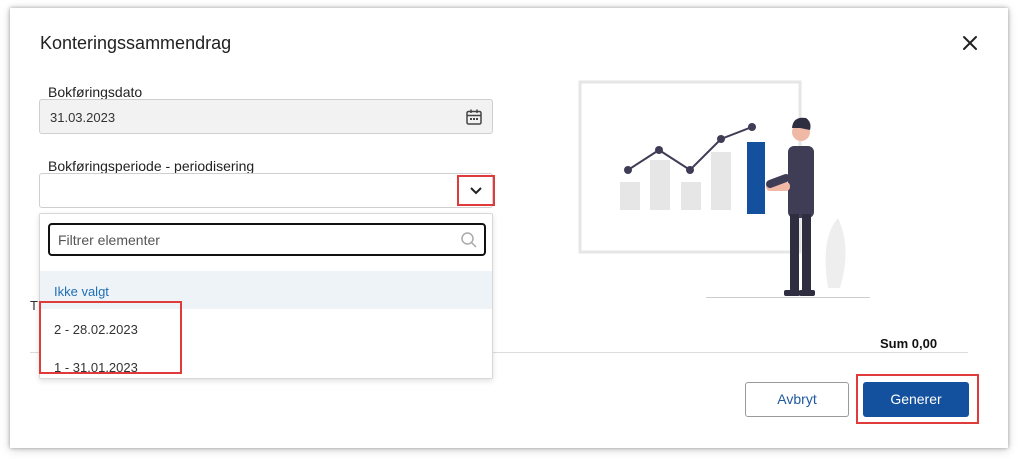  I want to click on close-icon, so click(970, 43).